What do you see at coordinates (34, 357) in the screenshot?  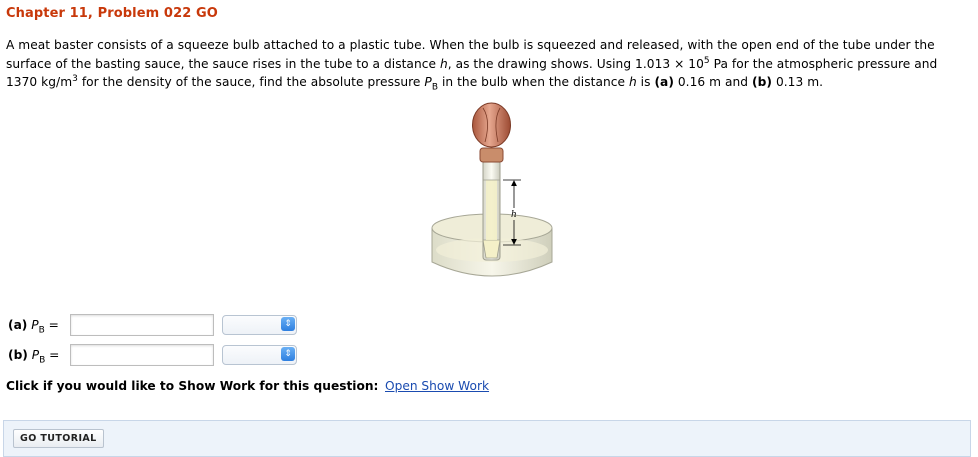 I see `answer-label-b: (b) PB =` at bounding box center [34, 357].